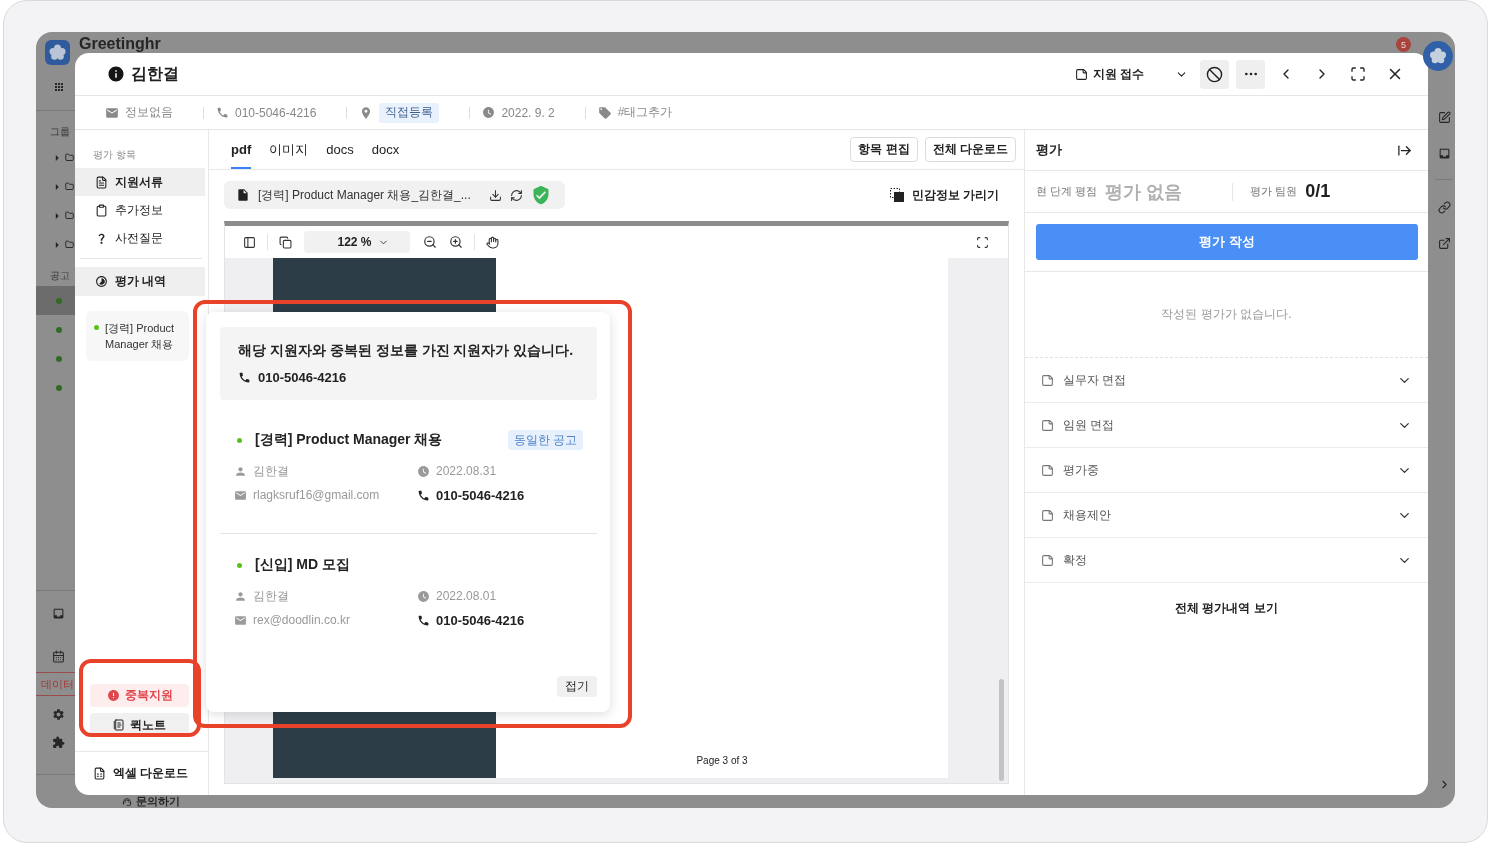 Image resolution: width=1491 pixels, height=848 pixels. Describe the element at coordinates (1001, 730) in the screenshot. I see `scrollbar-thumb` at that location.